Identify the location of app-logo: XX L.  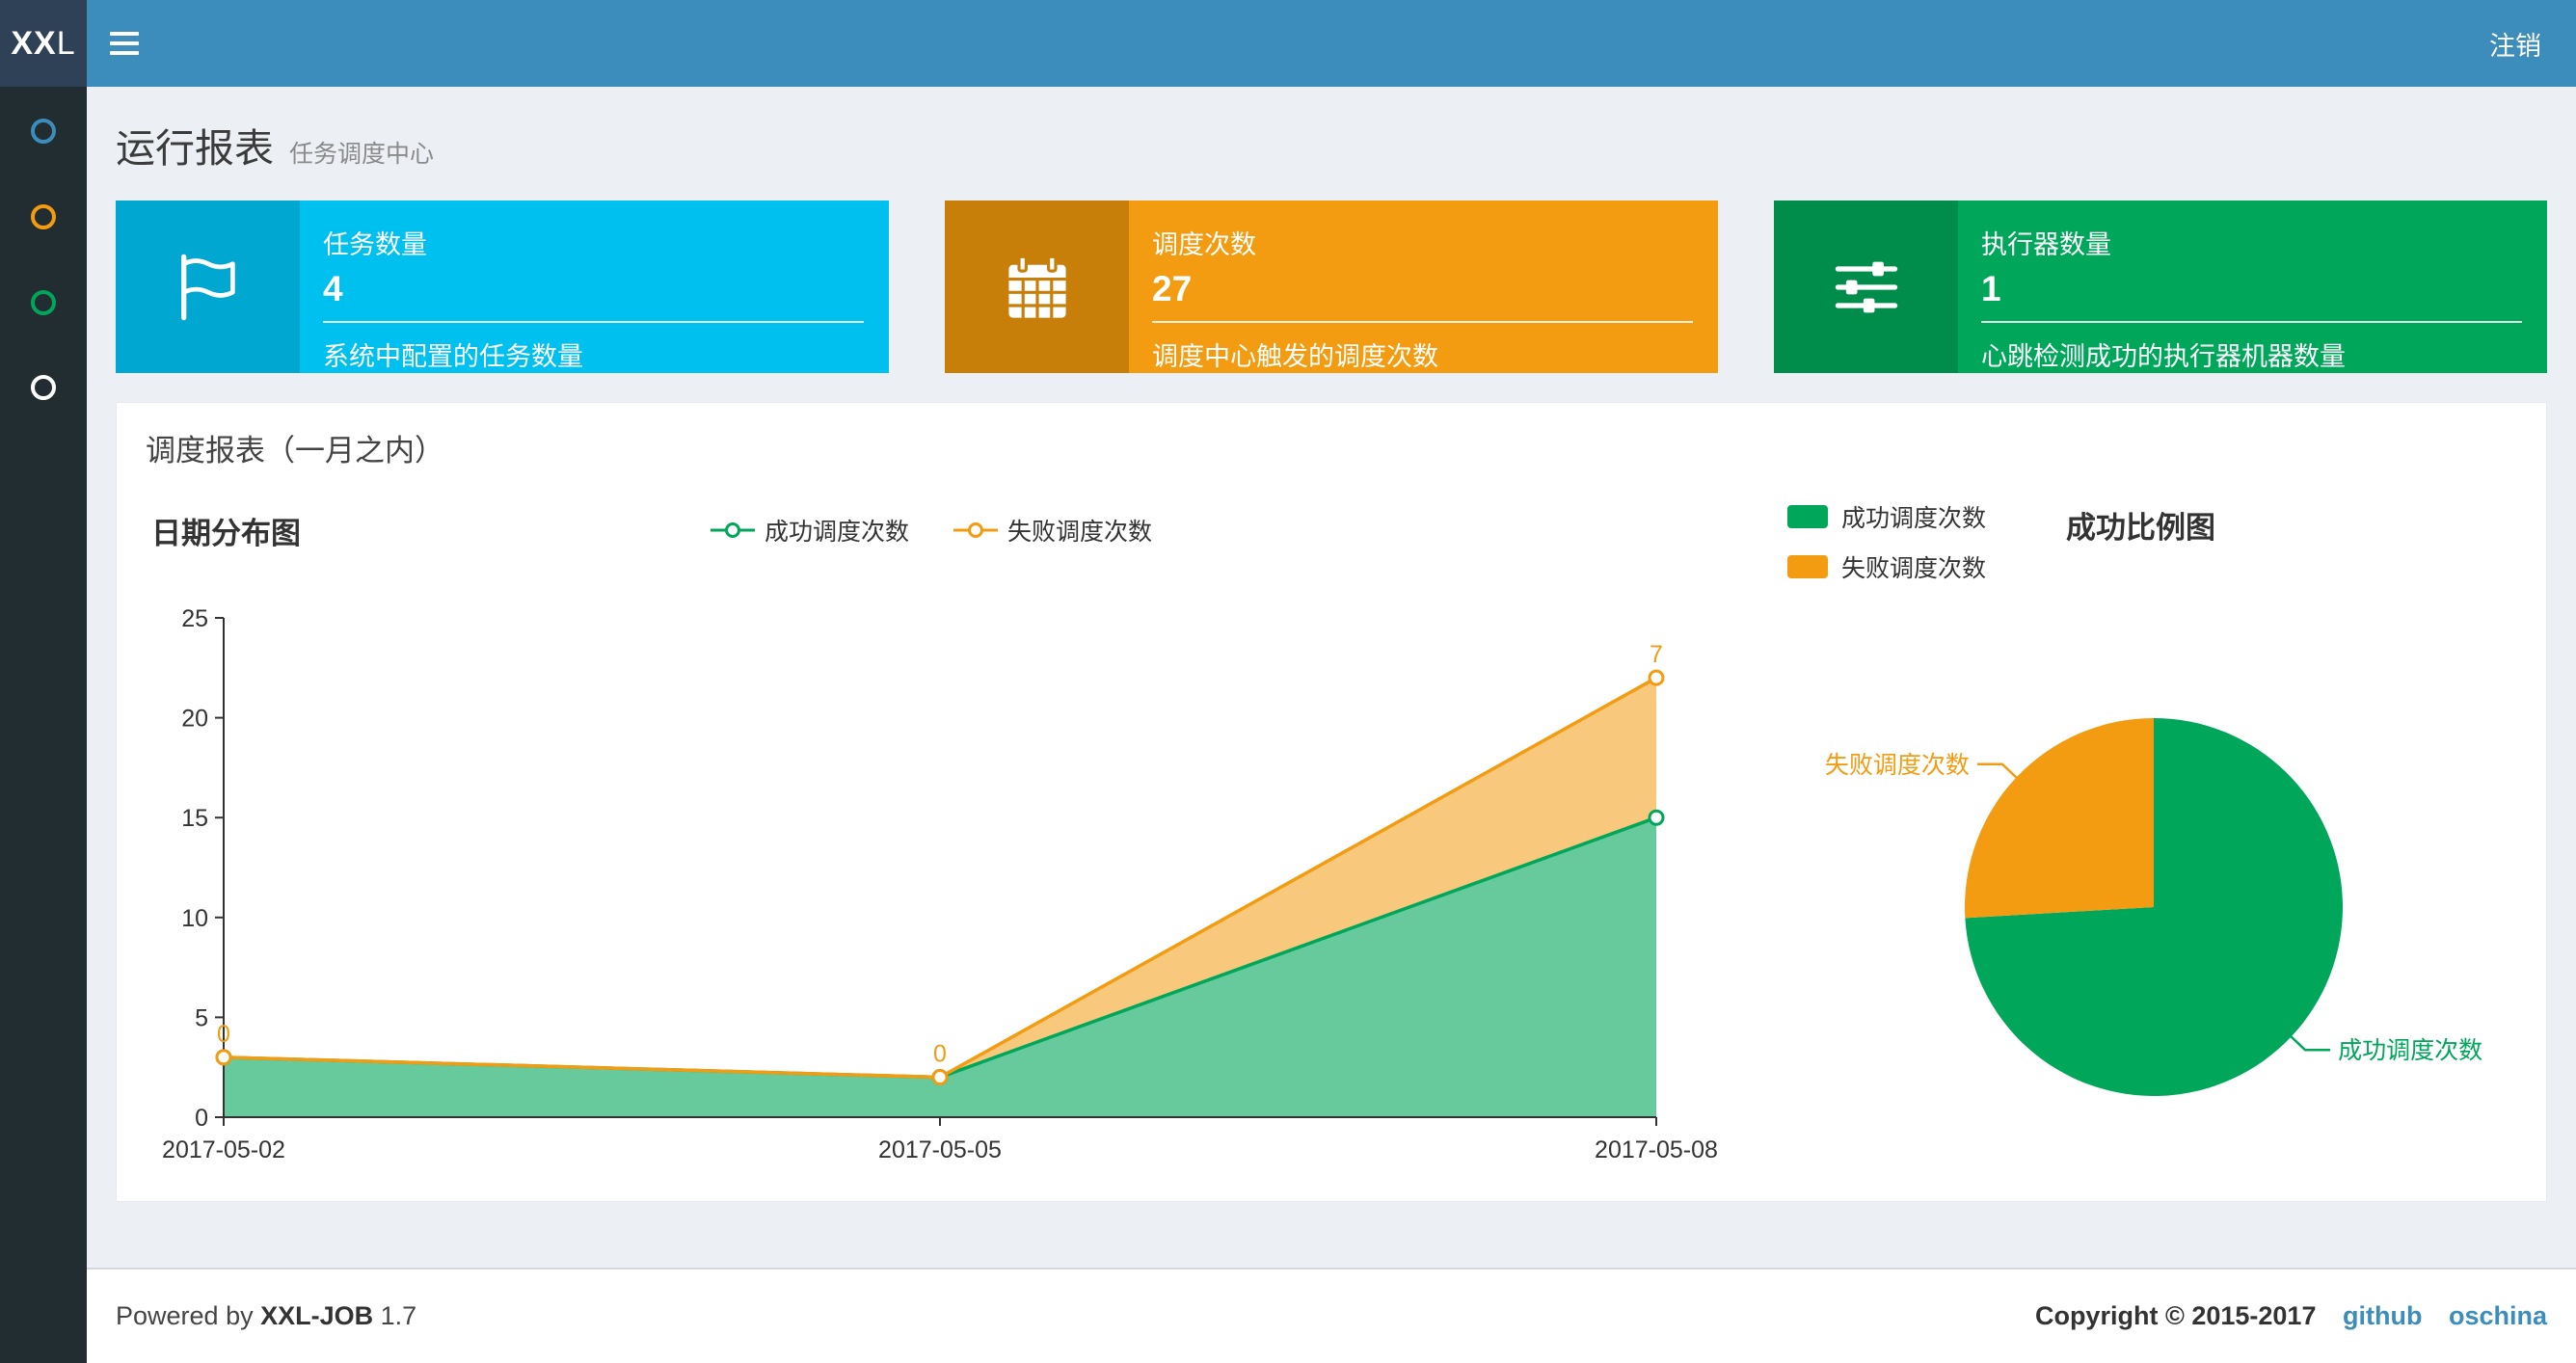
(44, 43).